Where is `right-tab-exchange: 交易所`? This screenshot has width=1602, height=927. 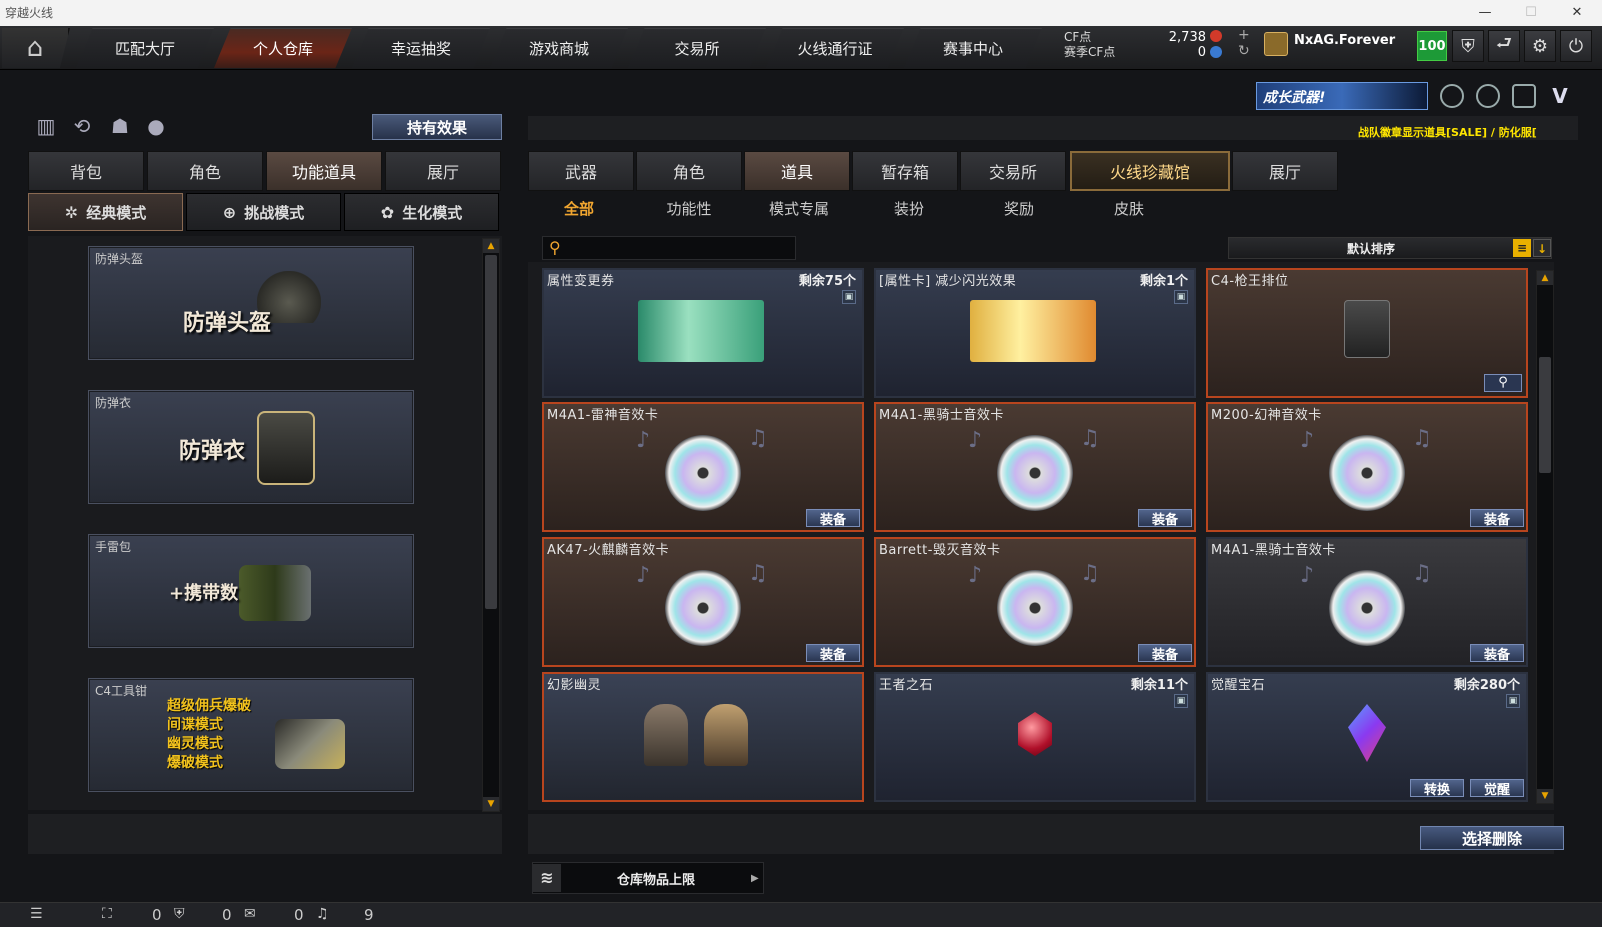 right-tab-exchange: 交易所 is located at coordinates (1013, 171).